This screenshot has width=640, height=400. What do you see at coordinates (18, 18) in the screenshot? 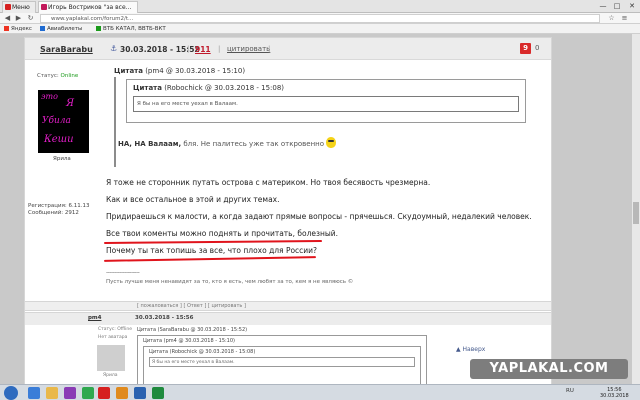
I see `forward-icon: ▶` at bounding box center [18, 18].